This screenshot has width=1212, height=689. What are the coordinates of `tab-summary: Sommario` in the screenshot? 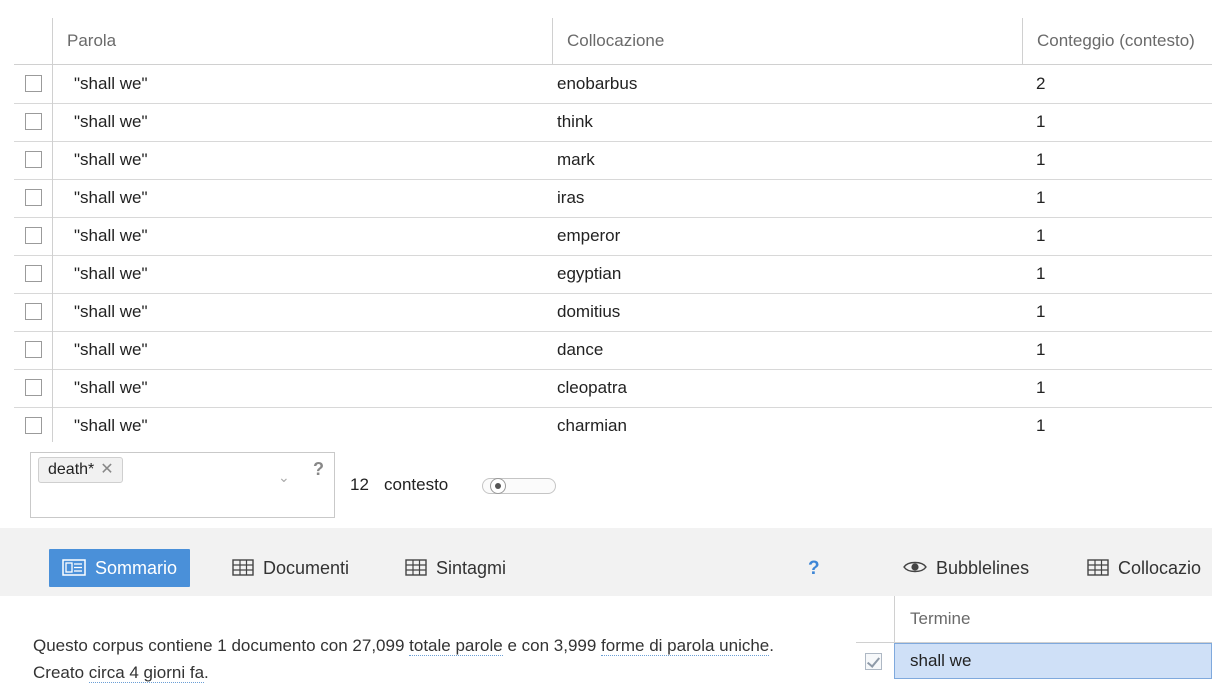 It's located at (120, 568).